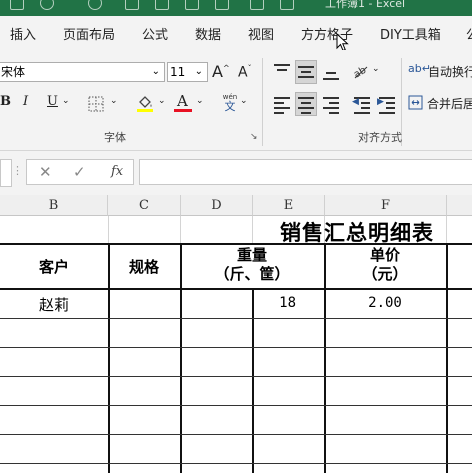 The width and height of the screenshot is (472, 473). Describe the element at coordinates (357, 232) in the screenshot. I see `sheet-title: 销售汇总明细表` at that location.